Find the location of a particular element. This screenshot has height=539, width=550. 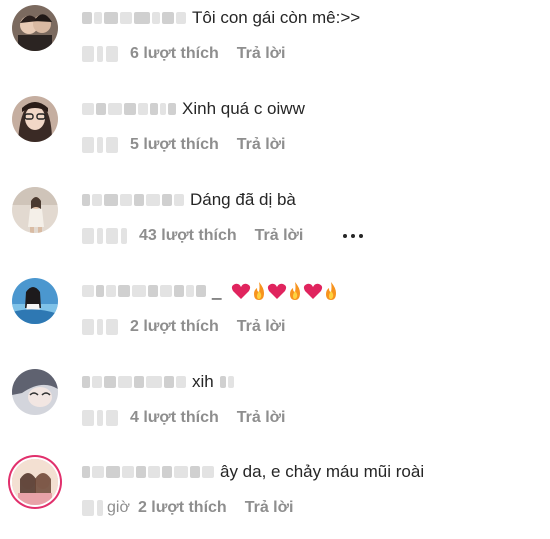

comment-item: Xinh quá c oiww 5 lượt thích Trả lời is located at coordinates (275, 136).